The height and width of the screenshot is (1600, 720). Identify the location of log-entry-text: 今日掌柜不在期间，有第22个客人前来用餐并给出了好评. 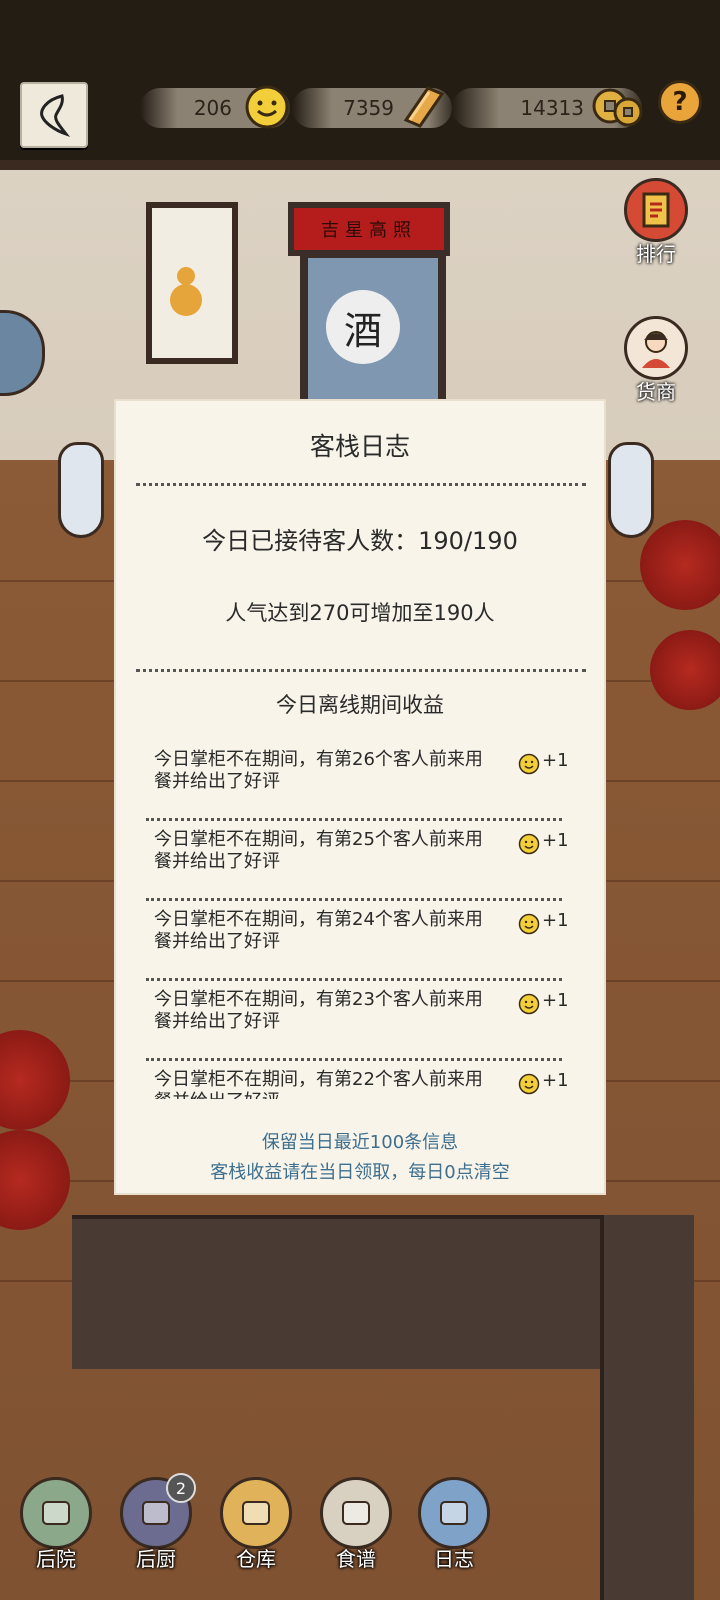
(318, 1084).